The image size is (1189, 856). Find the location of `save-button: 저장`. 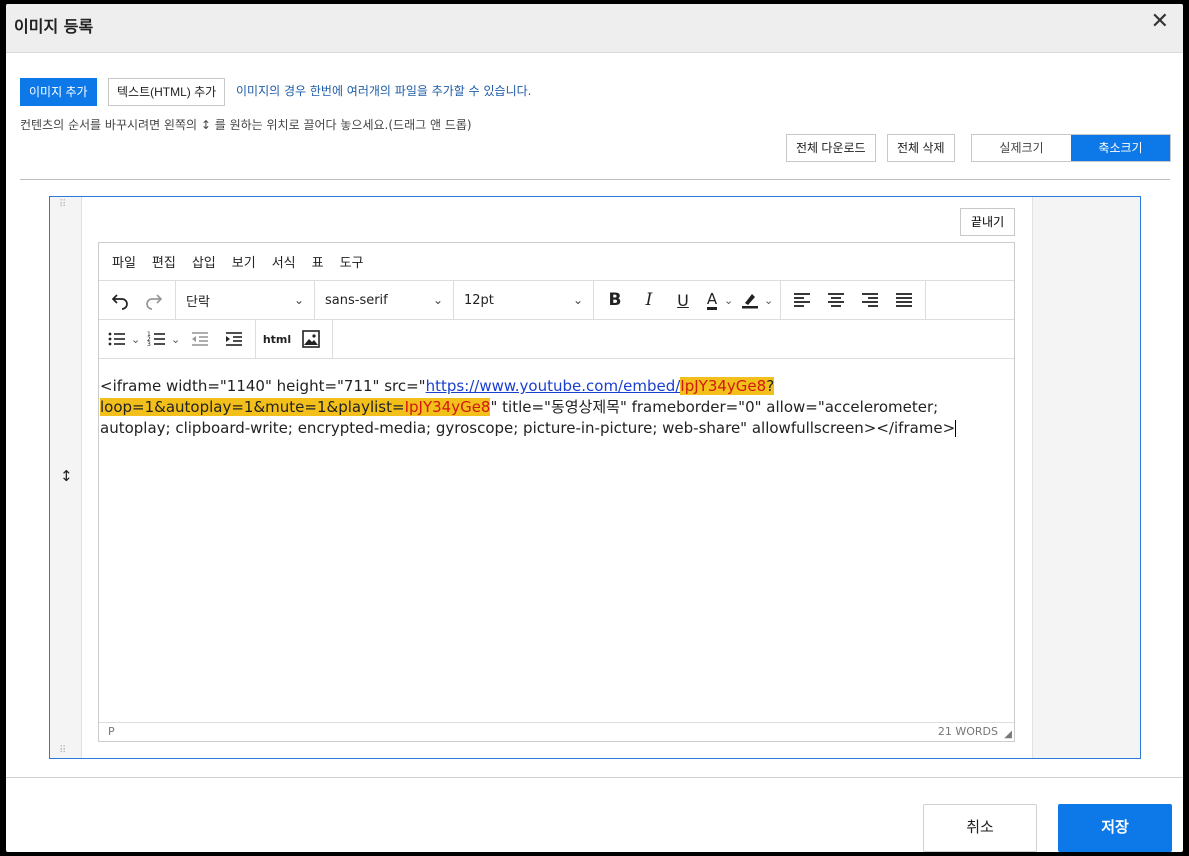

save-button: 저장 is located at coordinates (1115, 828).